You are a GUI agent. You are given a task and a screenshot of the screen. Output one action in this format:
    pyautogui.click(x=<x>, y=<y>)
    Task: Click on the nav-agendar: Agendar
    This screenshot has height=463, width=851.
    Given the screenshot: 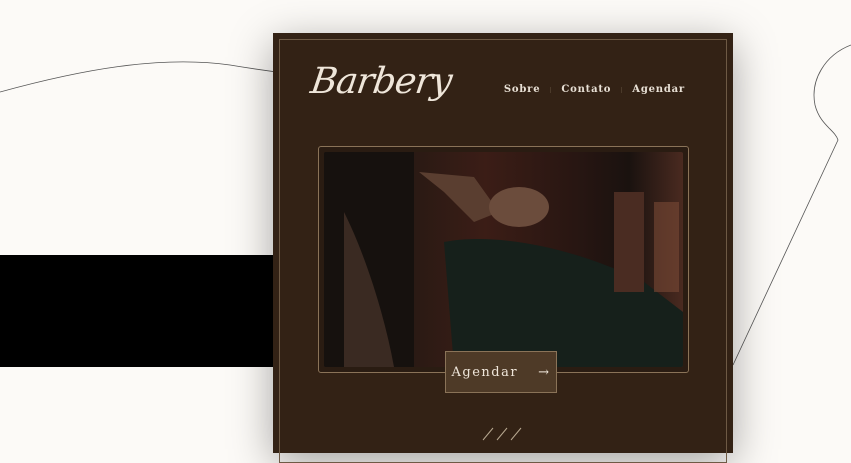 What is the action you would take?
    pyautogui.click(x=658, y=89)
    